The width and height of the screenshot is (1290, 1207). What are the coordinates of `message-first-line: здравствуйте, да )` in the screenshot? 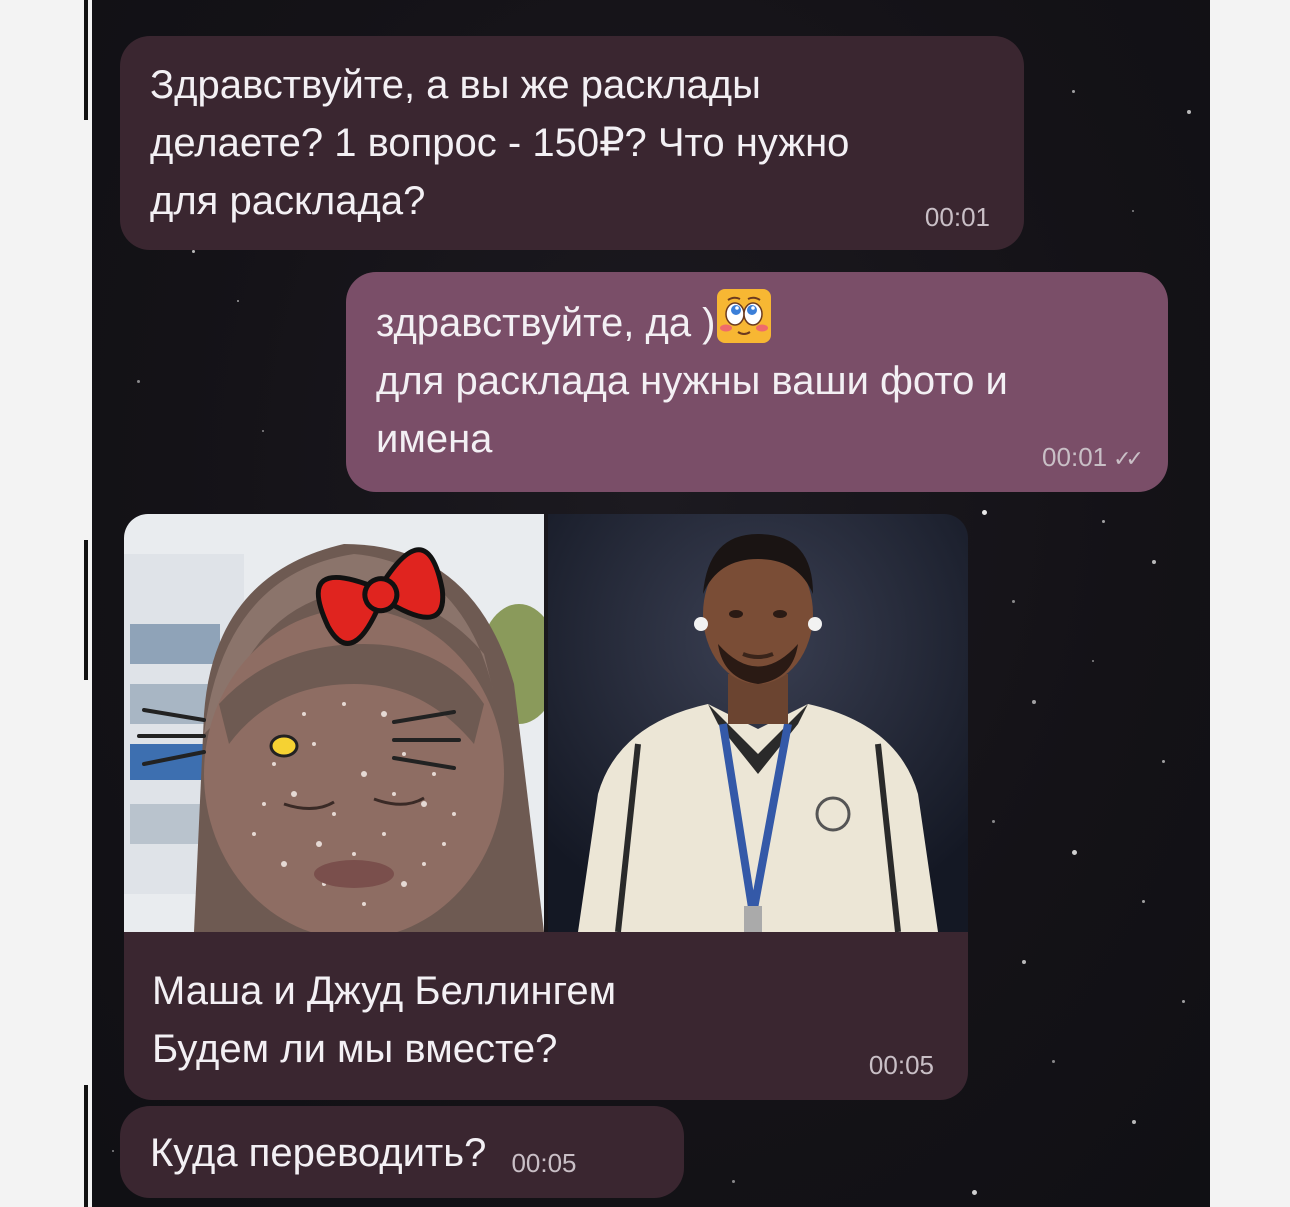 It's located at (757, 320).